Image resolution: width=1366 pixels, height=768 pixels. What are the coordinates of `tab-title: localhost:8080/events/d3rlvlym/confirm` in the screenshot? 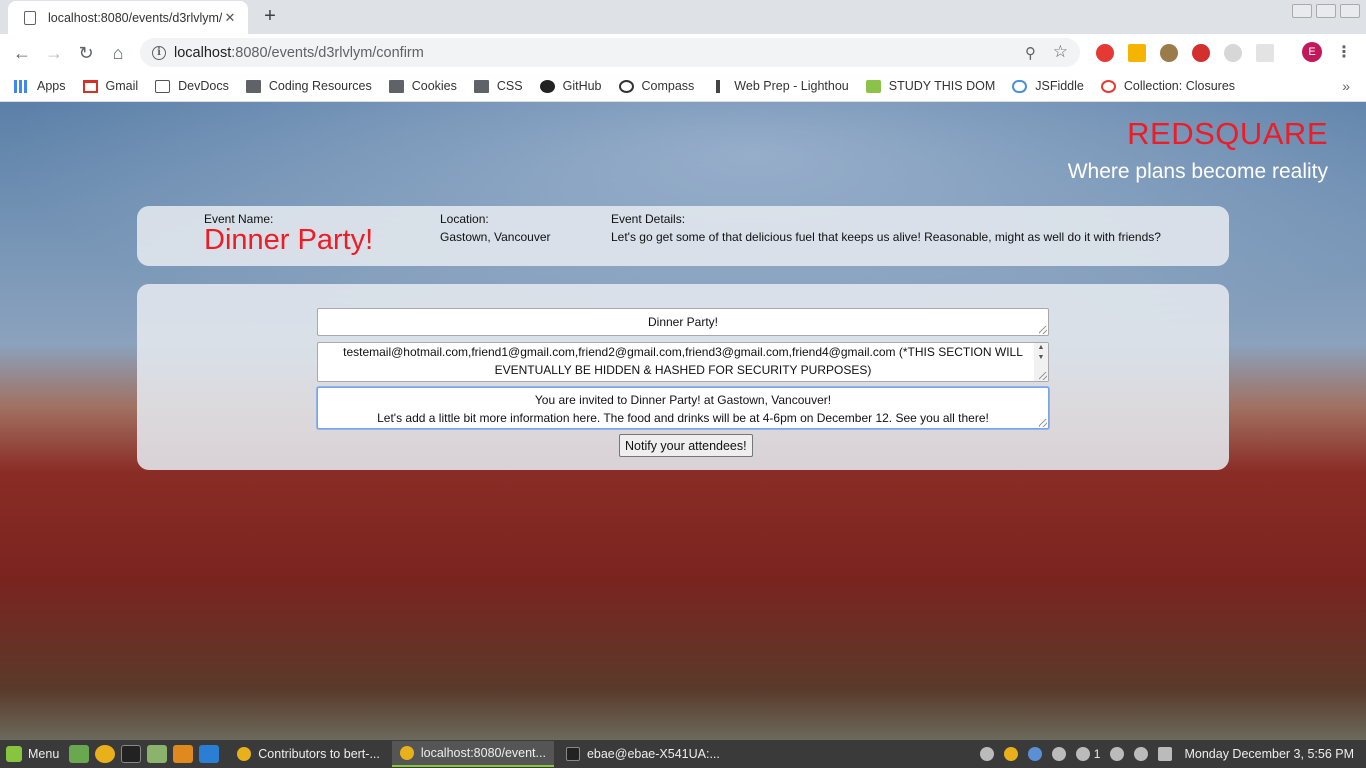 It's located at (135, 17).